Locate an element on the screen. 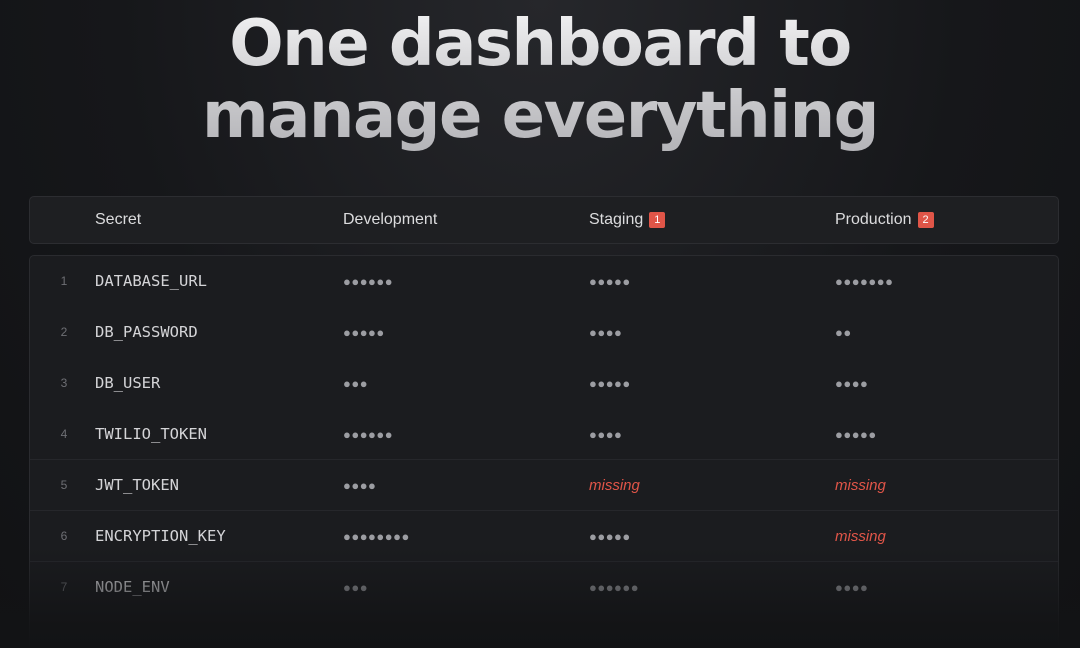  development-value: ●●●●●●●● is located at coordinates (376, 536).